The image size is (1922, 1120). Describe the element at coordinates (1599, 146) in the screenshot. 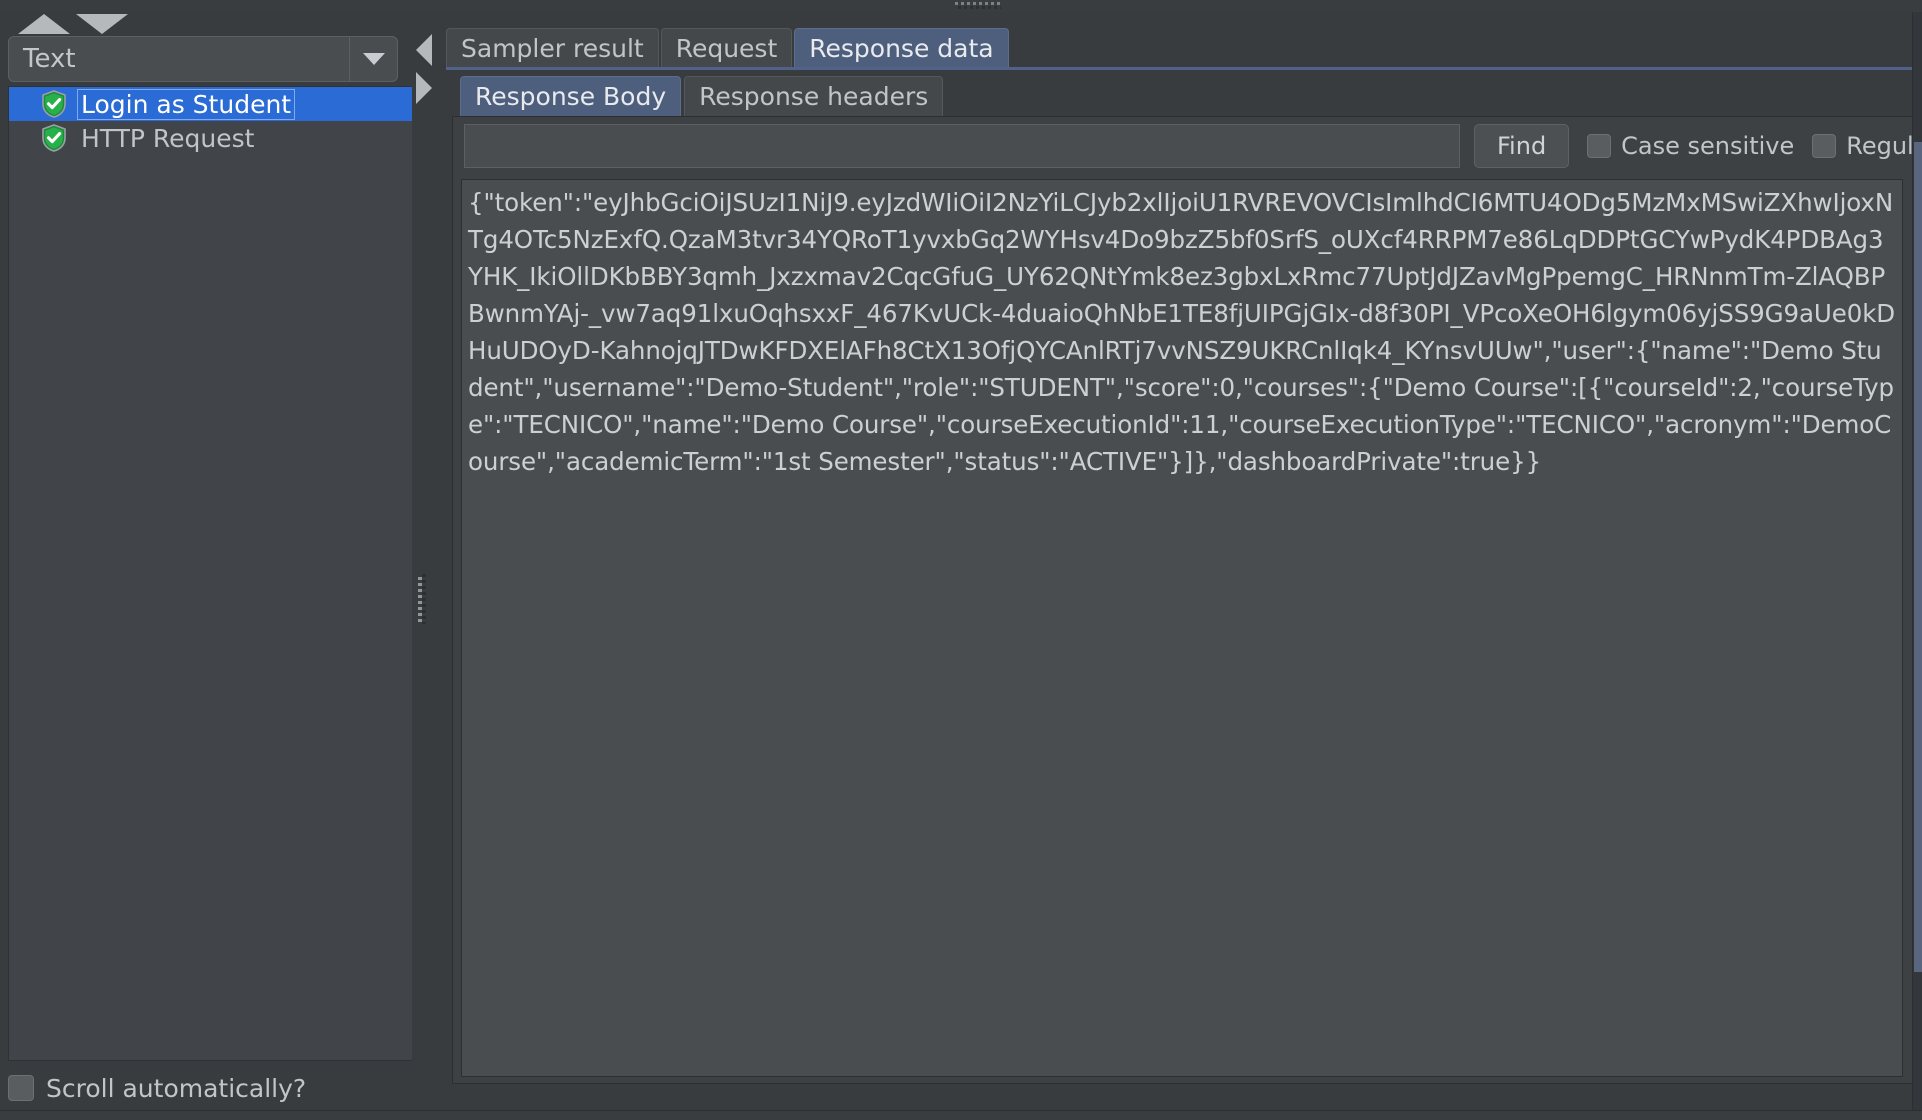

I see `case-sensitive-checkbox` at that location.